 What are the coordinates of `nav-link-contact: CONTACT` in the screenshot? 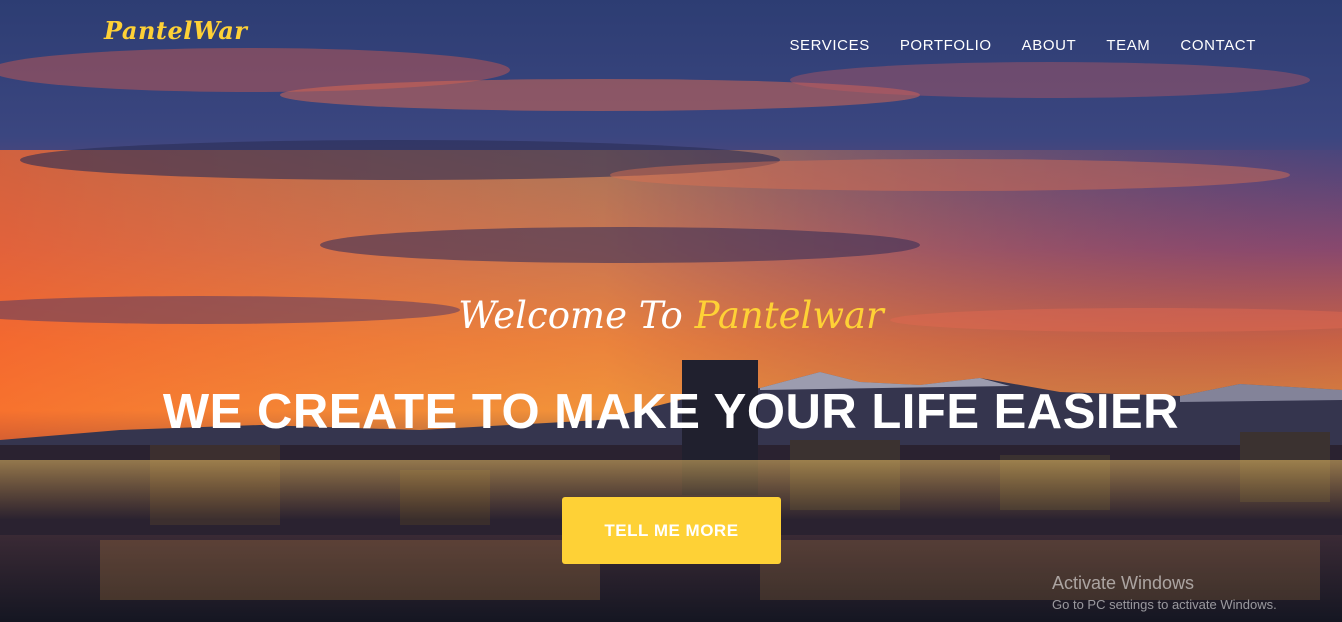 It's located at (1218, 45).